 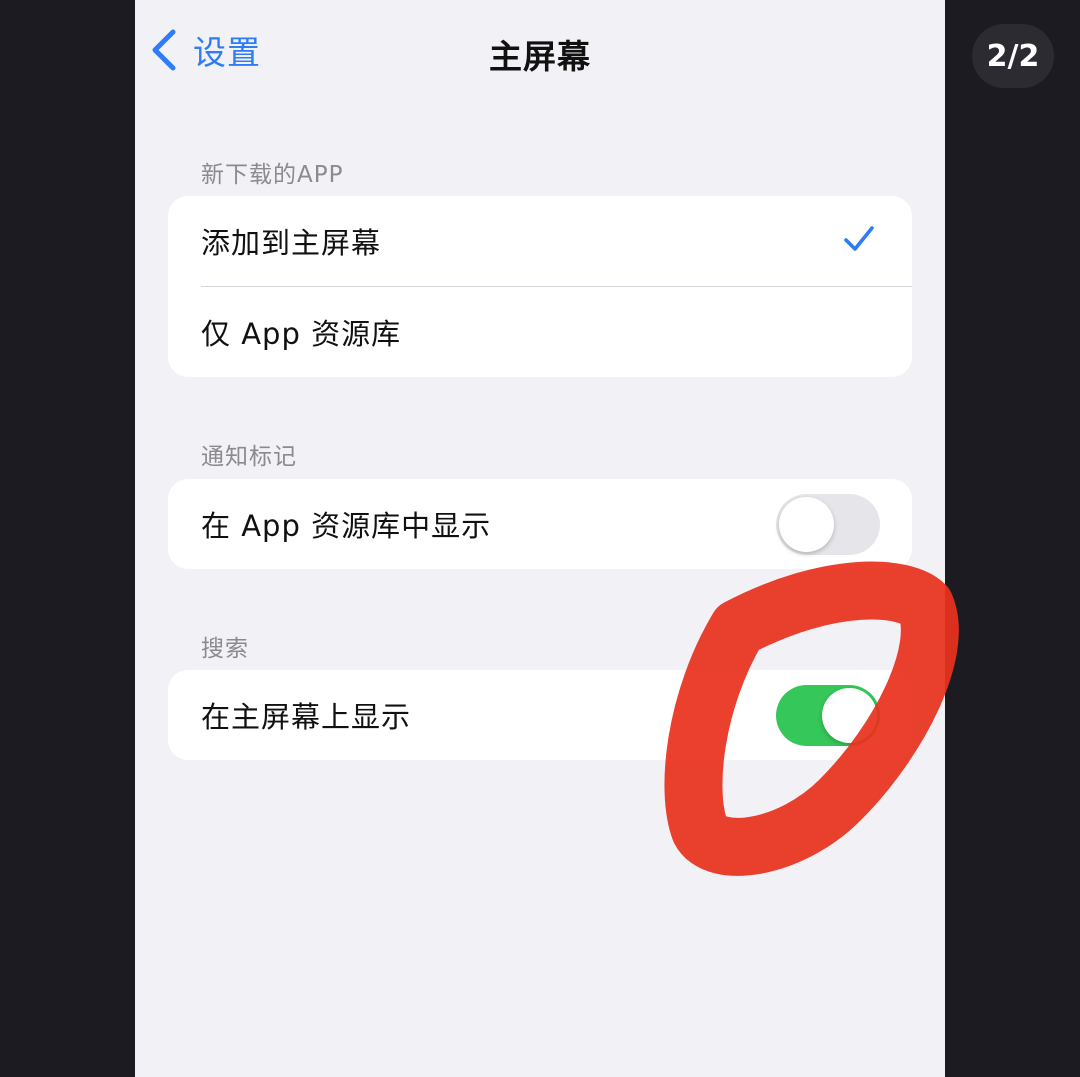 I want to click on page-title: 主屏幕, so click(x=540, y=56).